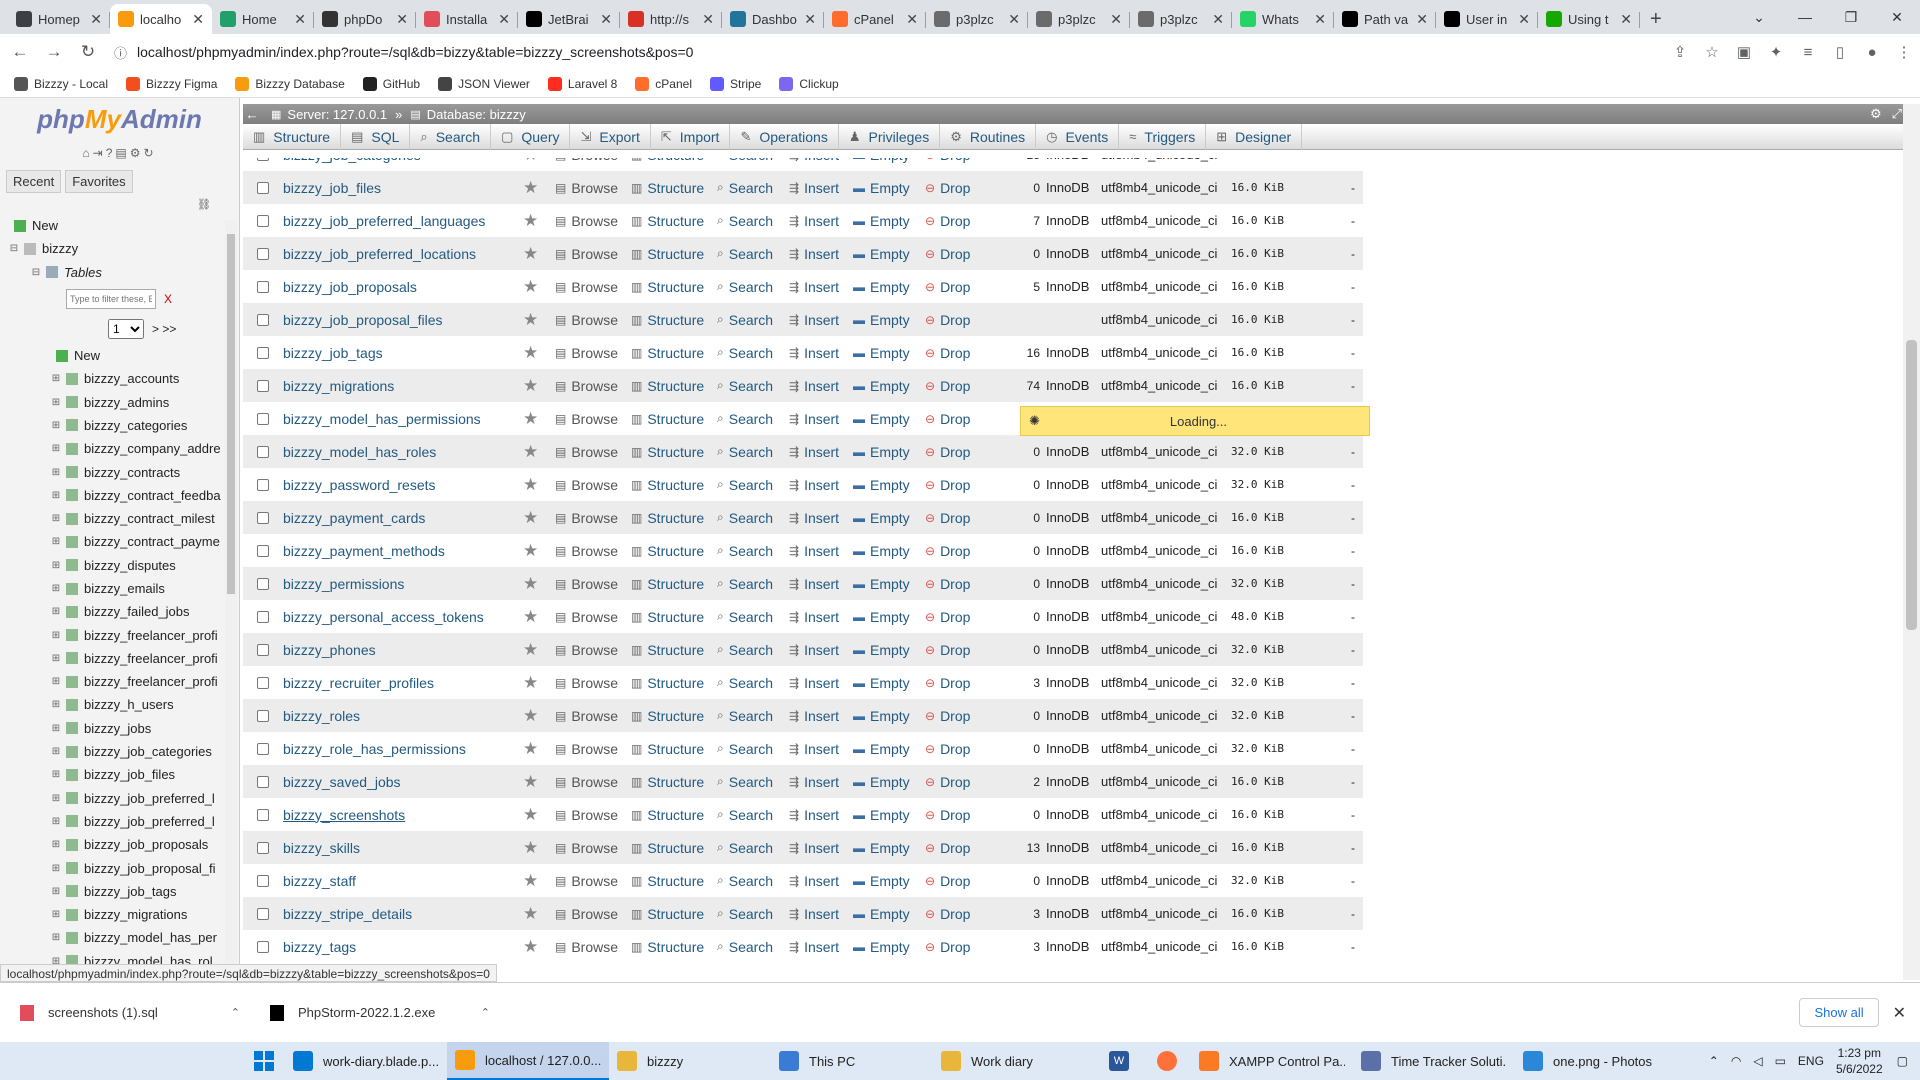 This screenshot has height=1080, width=1920. Describe the element at coordinates (1911, 542) in the screenshot. I see `page-scrollbar` at that location.